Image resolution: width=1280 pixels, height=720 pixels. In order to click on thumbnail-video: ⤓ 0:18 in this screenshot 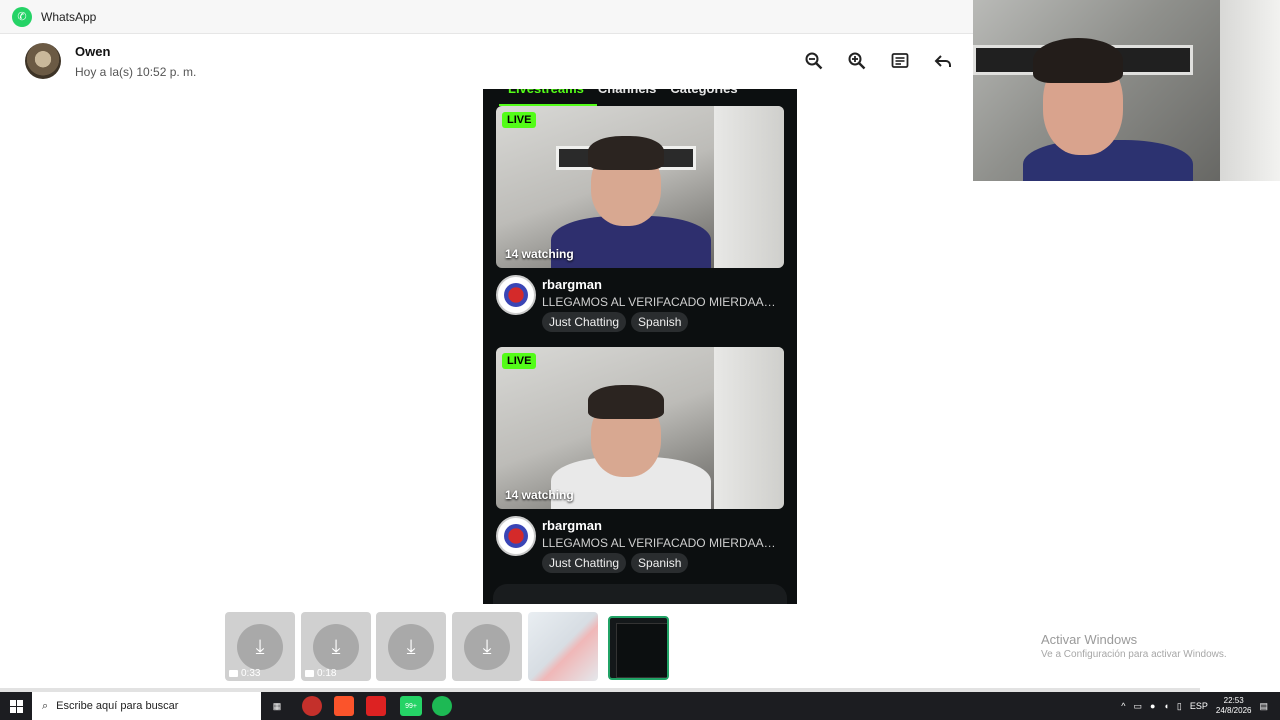, I will do `click(336, 646)`.